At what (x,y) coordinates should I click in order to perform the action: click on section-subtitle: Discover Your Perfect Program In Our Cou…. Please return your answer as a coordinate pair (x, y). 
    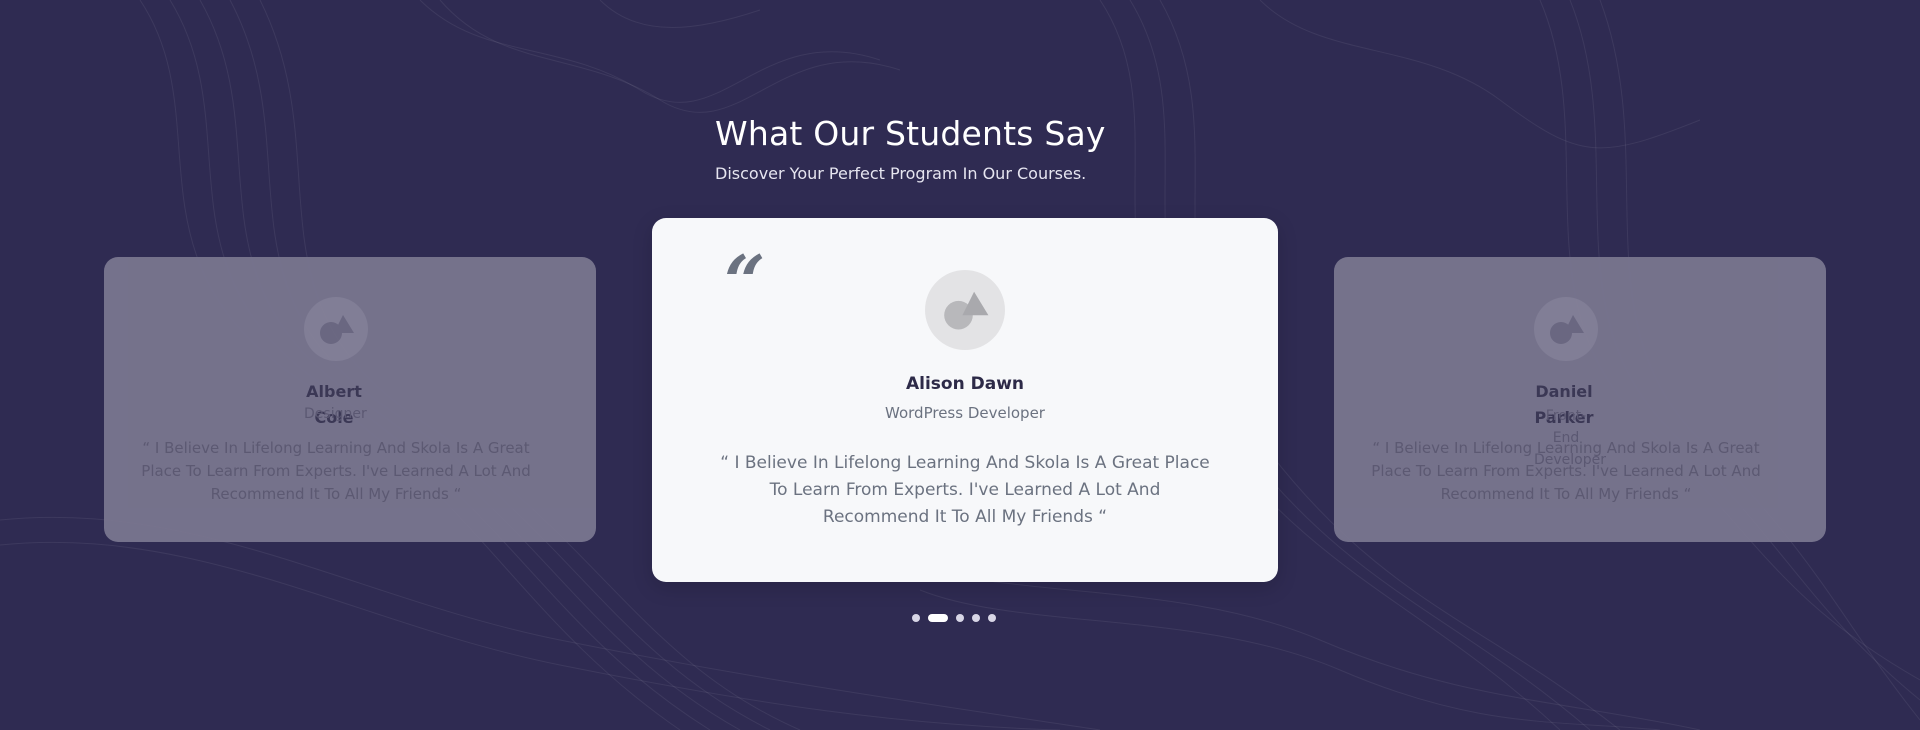
    Looking at the image, I should click on (901, 173).